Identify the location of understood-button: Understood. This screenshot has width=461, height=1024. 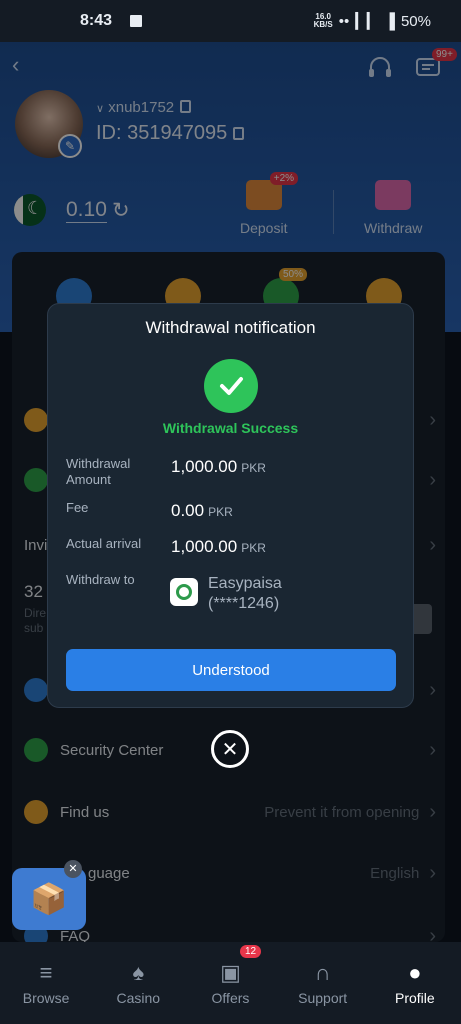
(231, 670).